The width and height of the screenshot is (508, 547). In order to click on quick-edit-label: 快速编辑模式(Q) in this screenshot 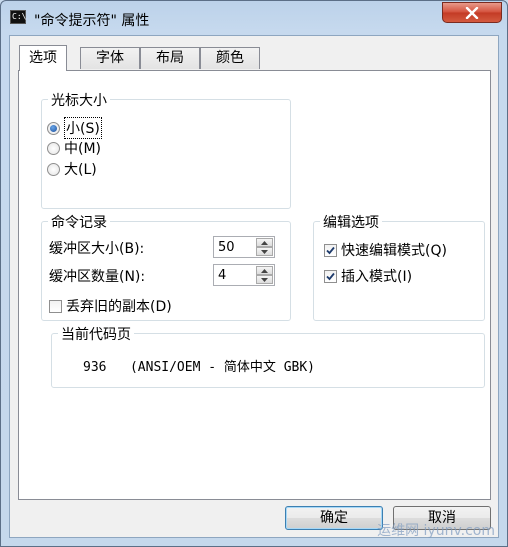, I will do `click(394, 251)`.